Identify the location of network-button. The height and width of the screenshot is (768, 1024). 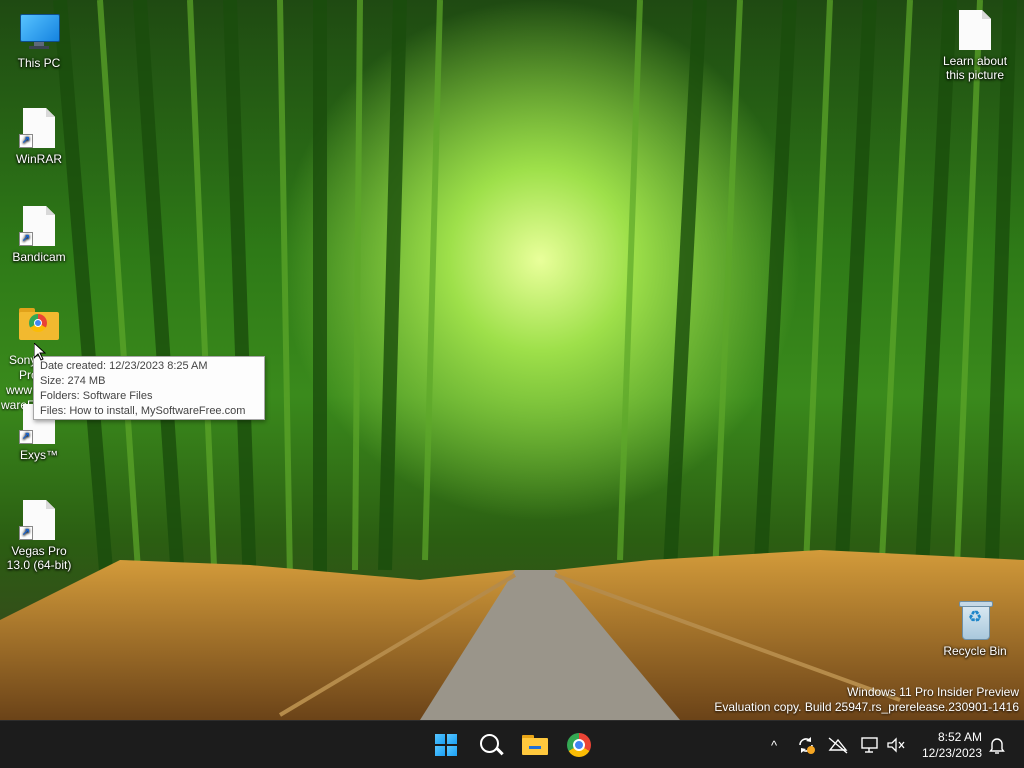
(838, 745).